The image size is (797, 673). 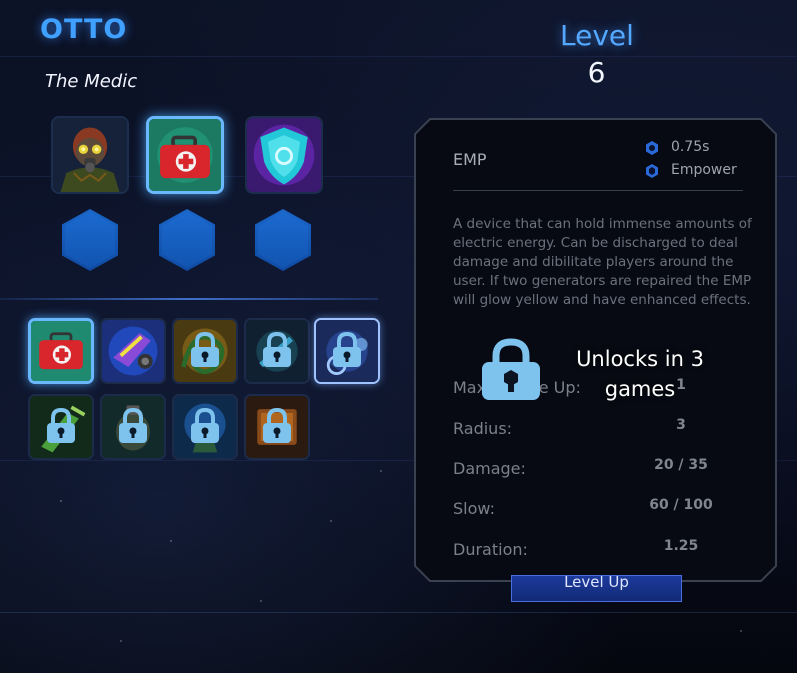 What do you see at coordinates (490, 549) in the screenshot?
I see `stat-label: Duration:` at bounding box center [490, 549].